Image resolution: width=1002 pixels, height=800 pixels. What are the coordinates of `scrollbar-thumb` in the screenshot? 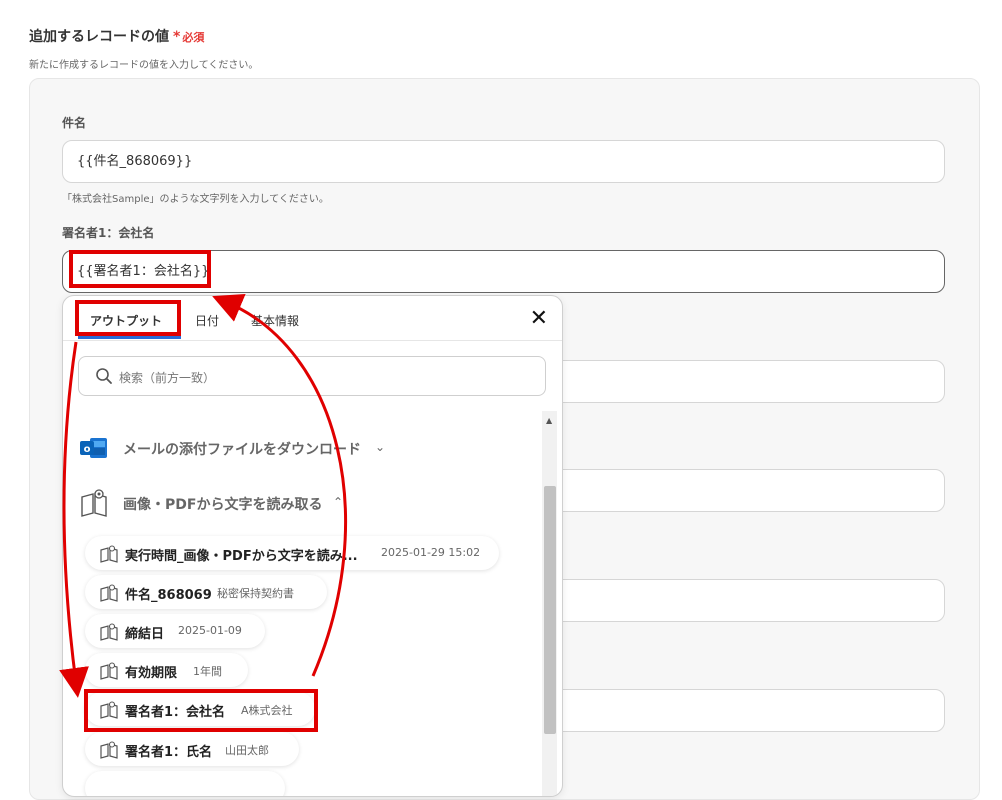 It's located at (550, 610).